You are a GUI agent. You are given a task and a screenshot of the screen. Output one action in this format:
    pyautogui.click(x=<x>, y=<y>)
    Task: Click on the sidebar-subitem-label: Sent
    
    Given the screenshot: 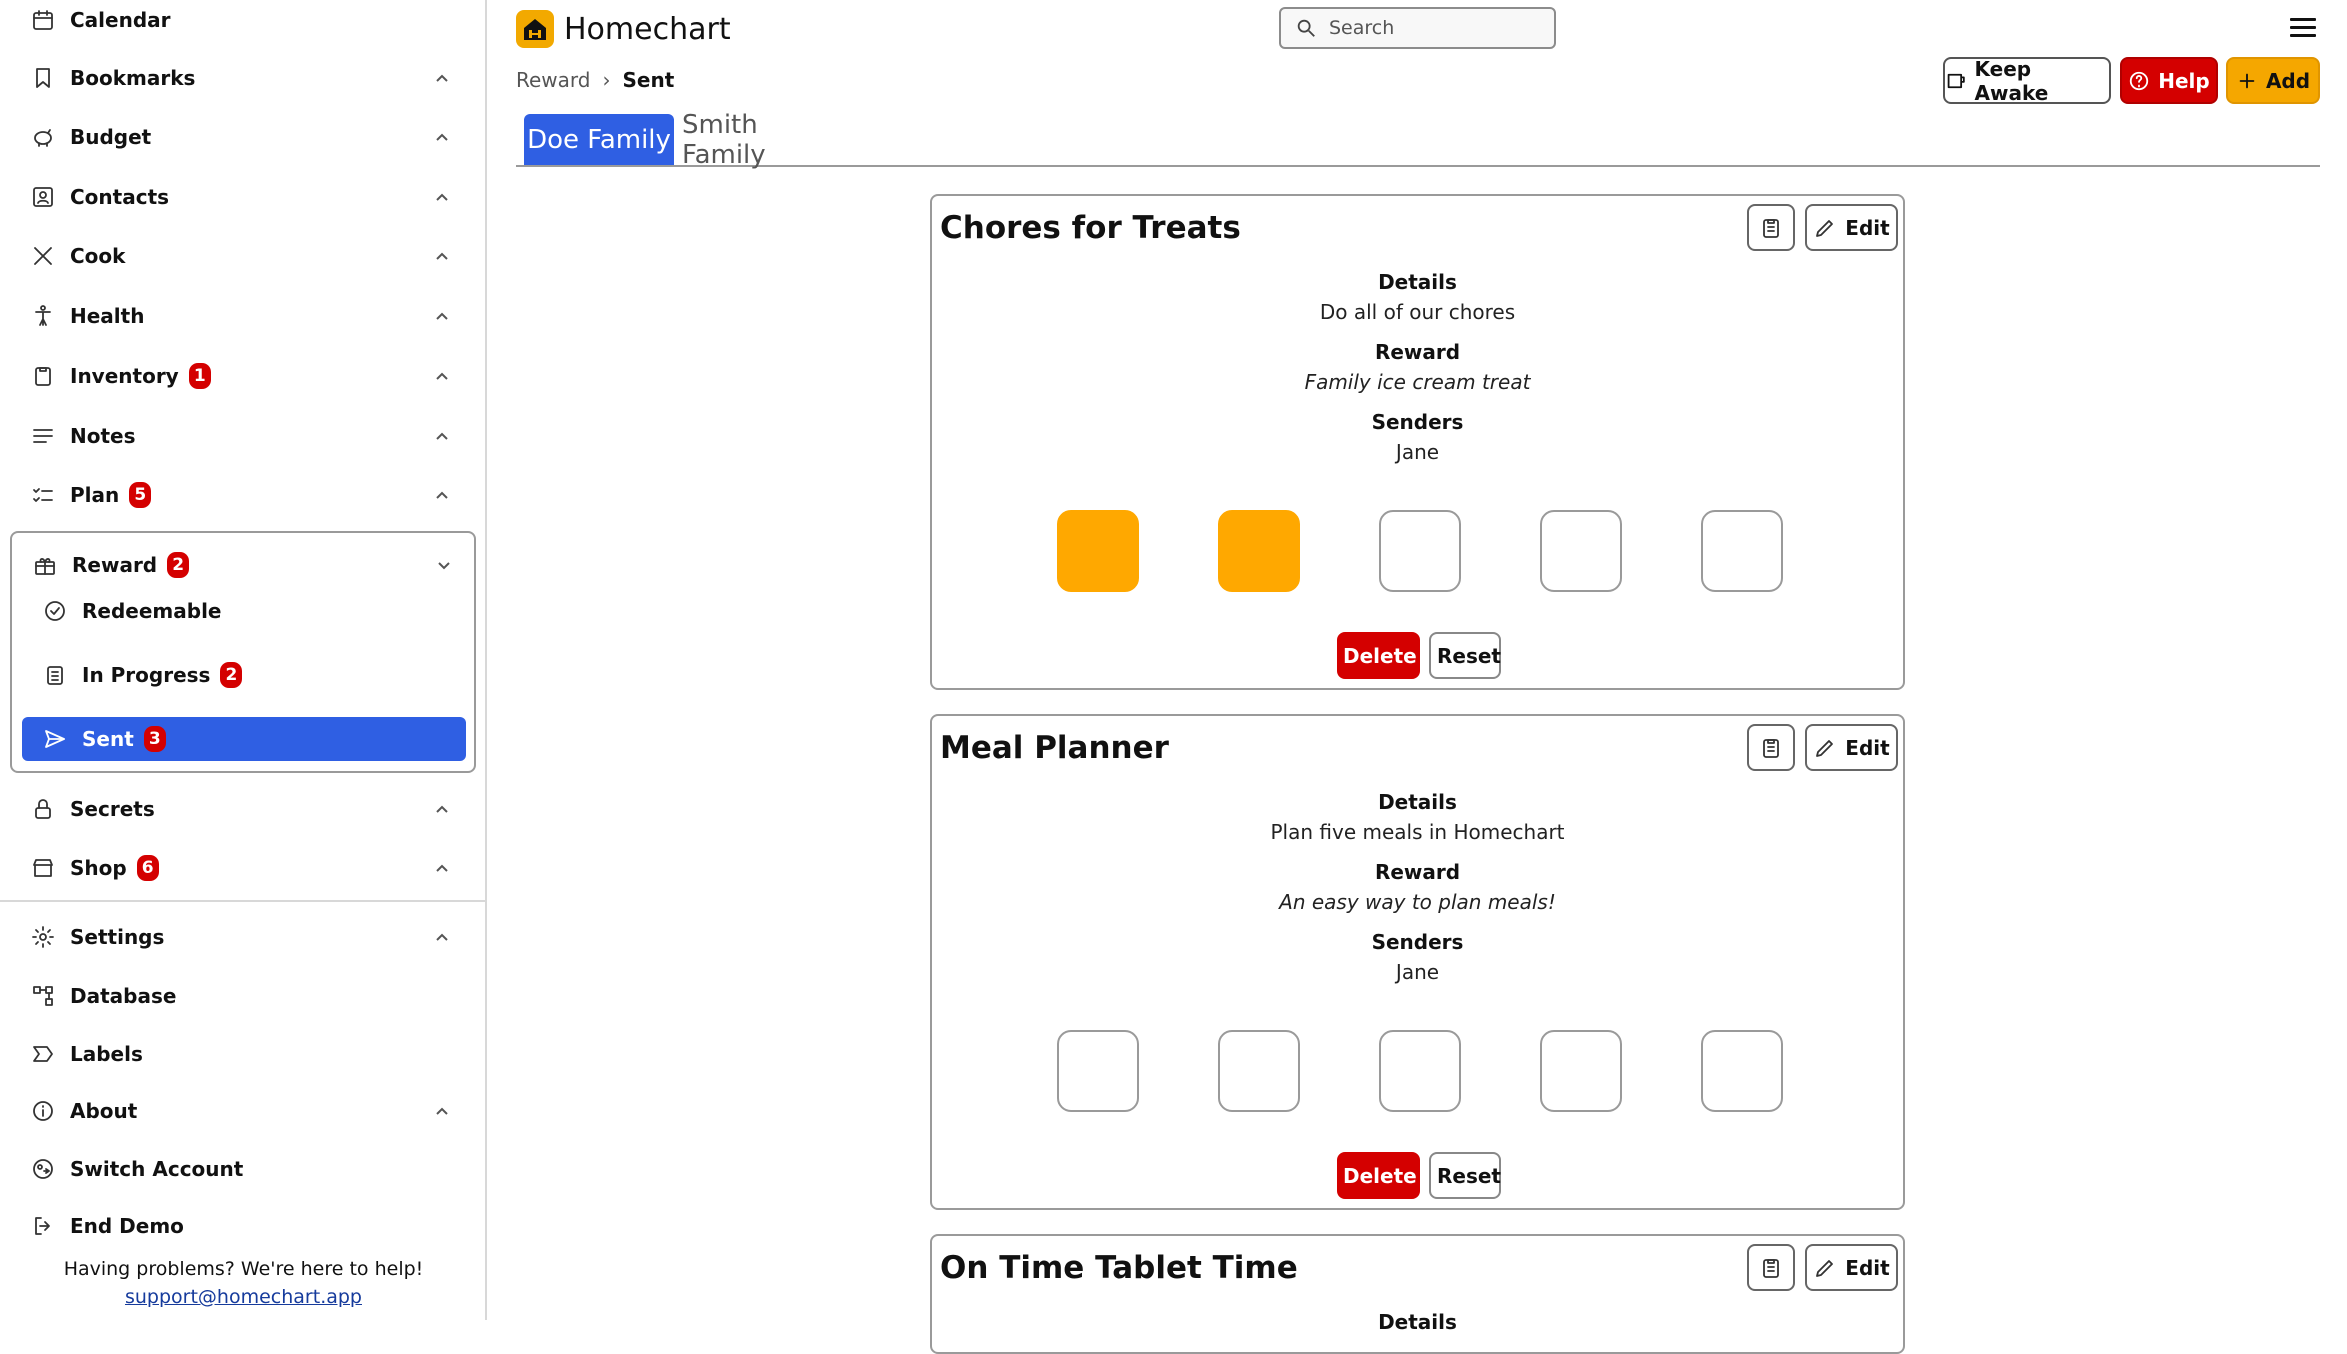 What is the action you would take?
    pyautogui.click(x=108, y=739)
    